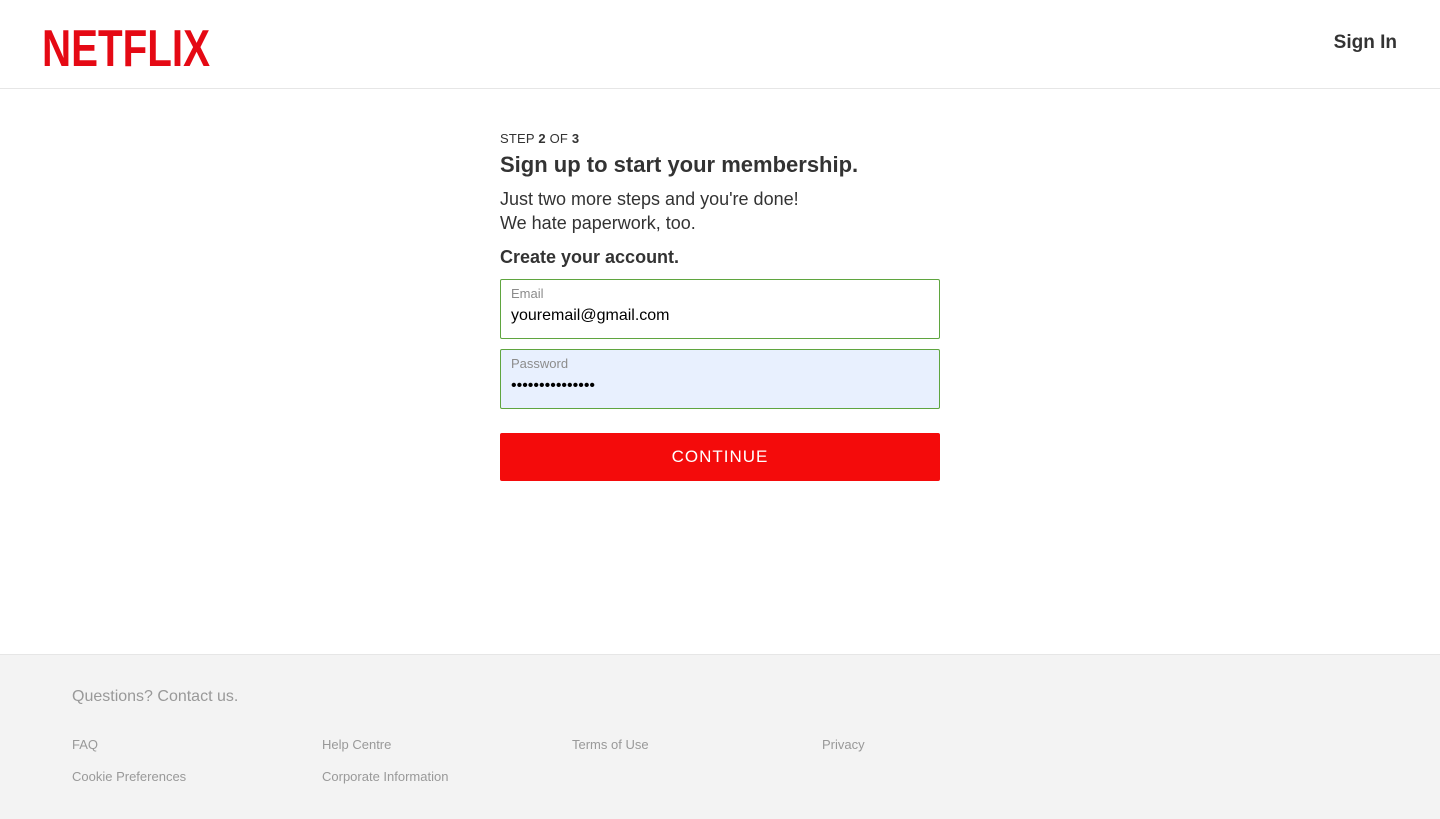  Describe the element at coordinates (843, 745) in the screenshot. I see `footer-link-privacy: Privacy` at that location.